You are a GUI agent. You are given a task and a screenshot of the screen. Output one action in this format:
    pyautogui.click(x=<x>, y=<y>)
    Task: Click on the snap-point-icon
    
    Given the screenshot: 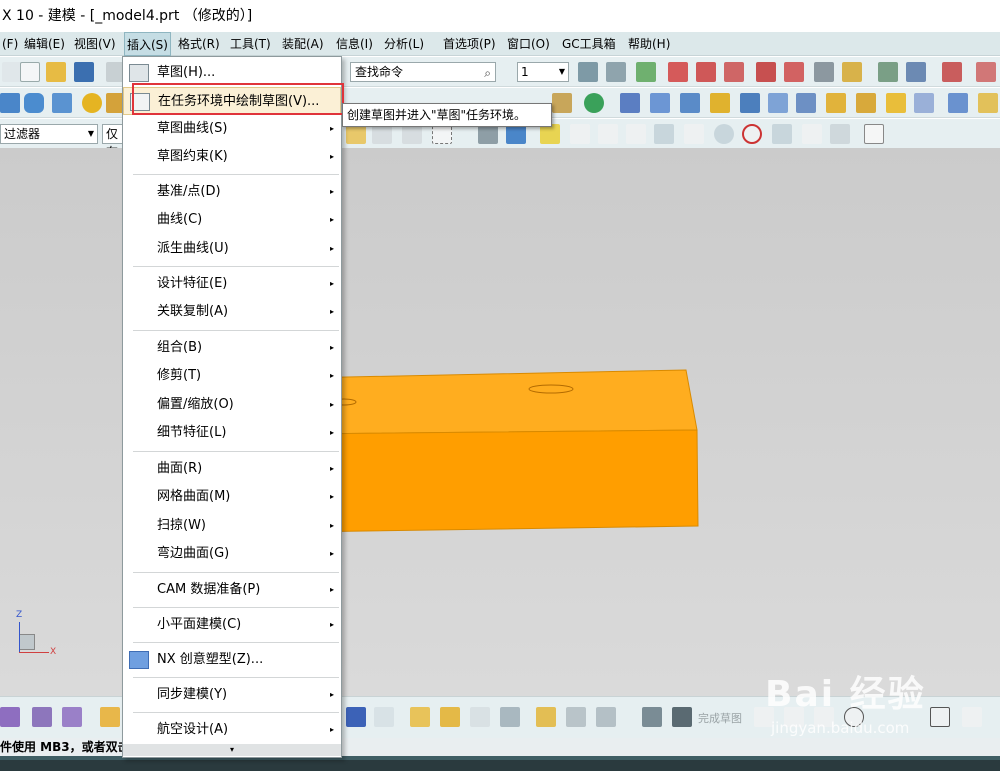 What is the action you would take?
    pyautogui.click(x=550, y=134)
    